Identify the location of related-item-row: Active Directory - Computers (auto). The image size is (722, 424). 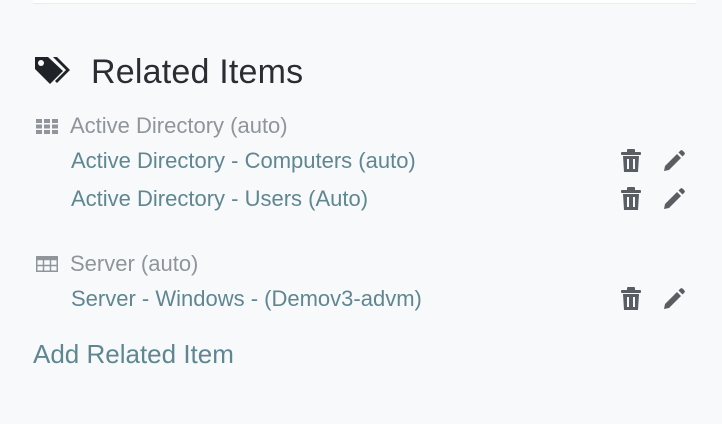
(366, 161).